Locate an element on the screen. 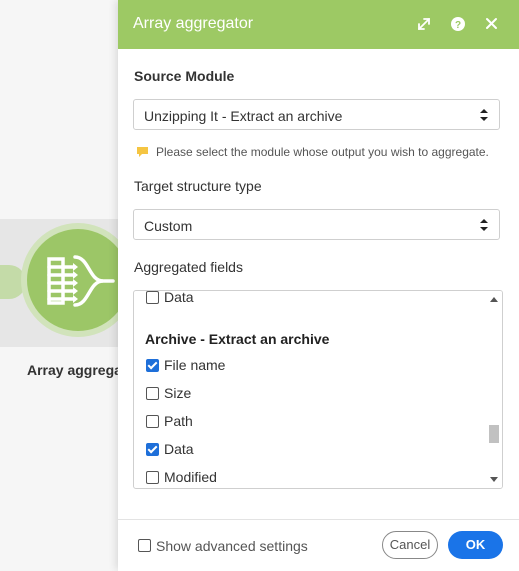 The height and width of the screenshot is (571, 519). array-aggregator-module is located at coordinates (78, 280).